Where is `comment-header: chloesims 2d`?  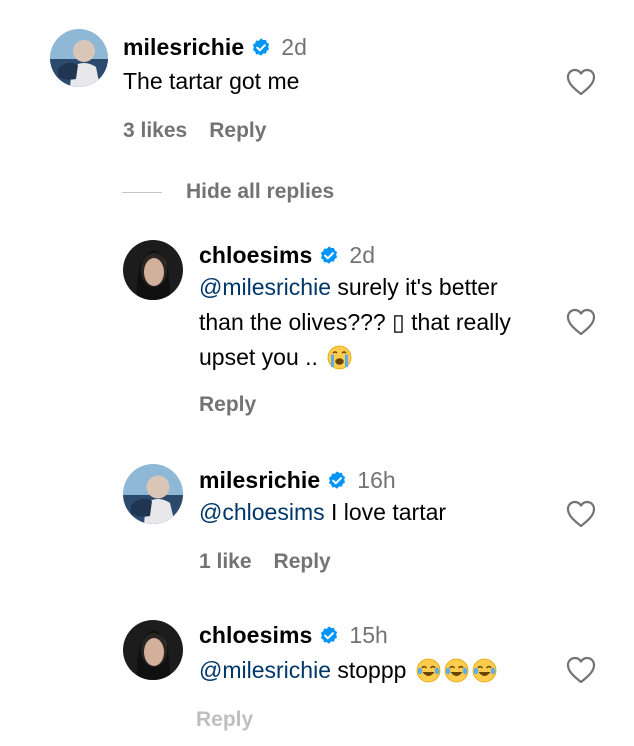
comment-header: chloesims 2d is located at coordinates (287, 255).